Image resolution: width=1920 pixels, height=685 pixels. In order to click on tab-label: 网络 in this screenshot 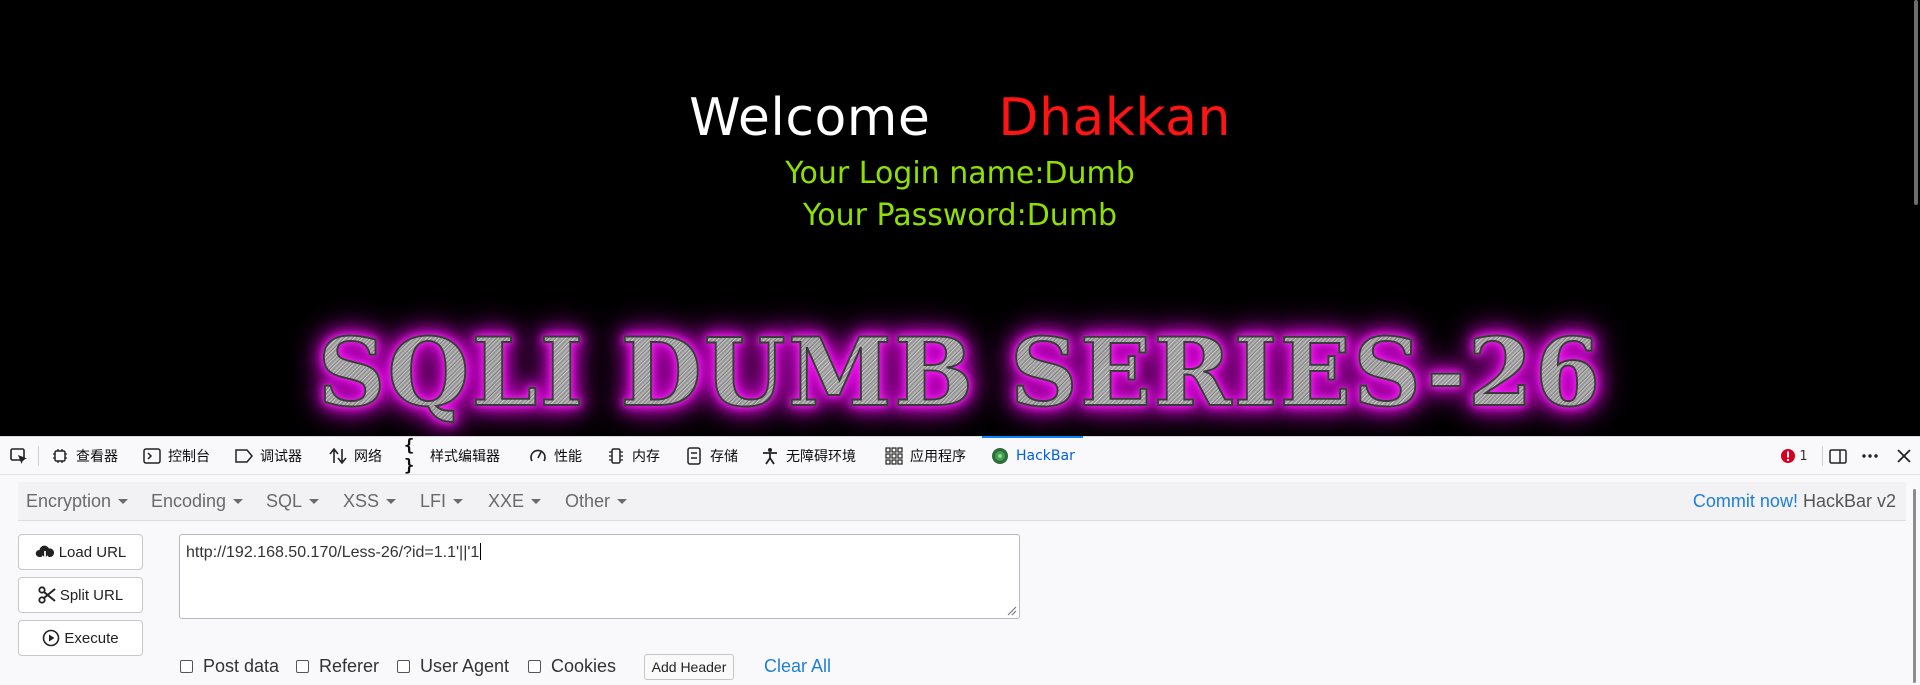, I will do `click(368, 456)`.